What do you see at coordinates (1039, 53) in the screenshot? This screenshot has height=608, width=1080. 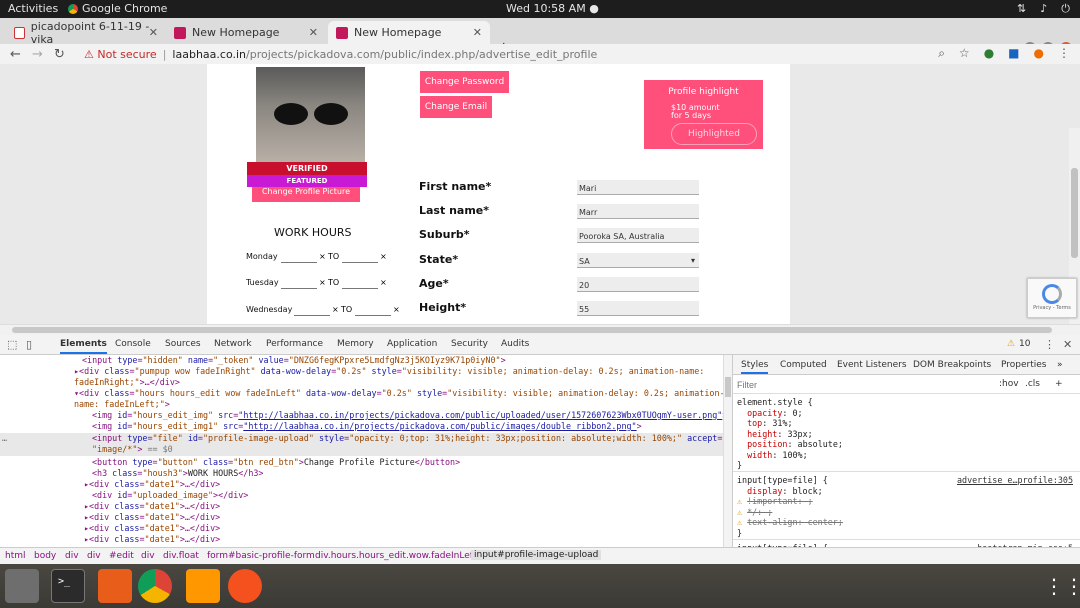 I see `profile-icon: ●` at bounding box center [1039, 53].